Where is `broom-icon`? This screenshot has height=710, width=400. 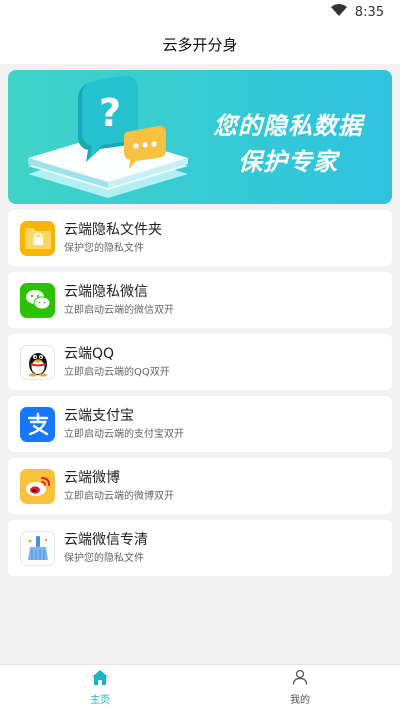 broom-icon is located at coordinates (37, 548).